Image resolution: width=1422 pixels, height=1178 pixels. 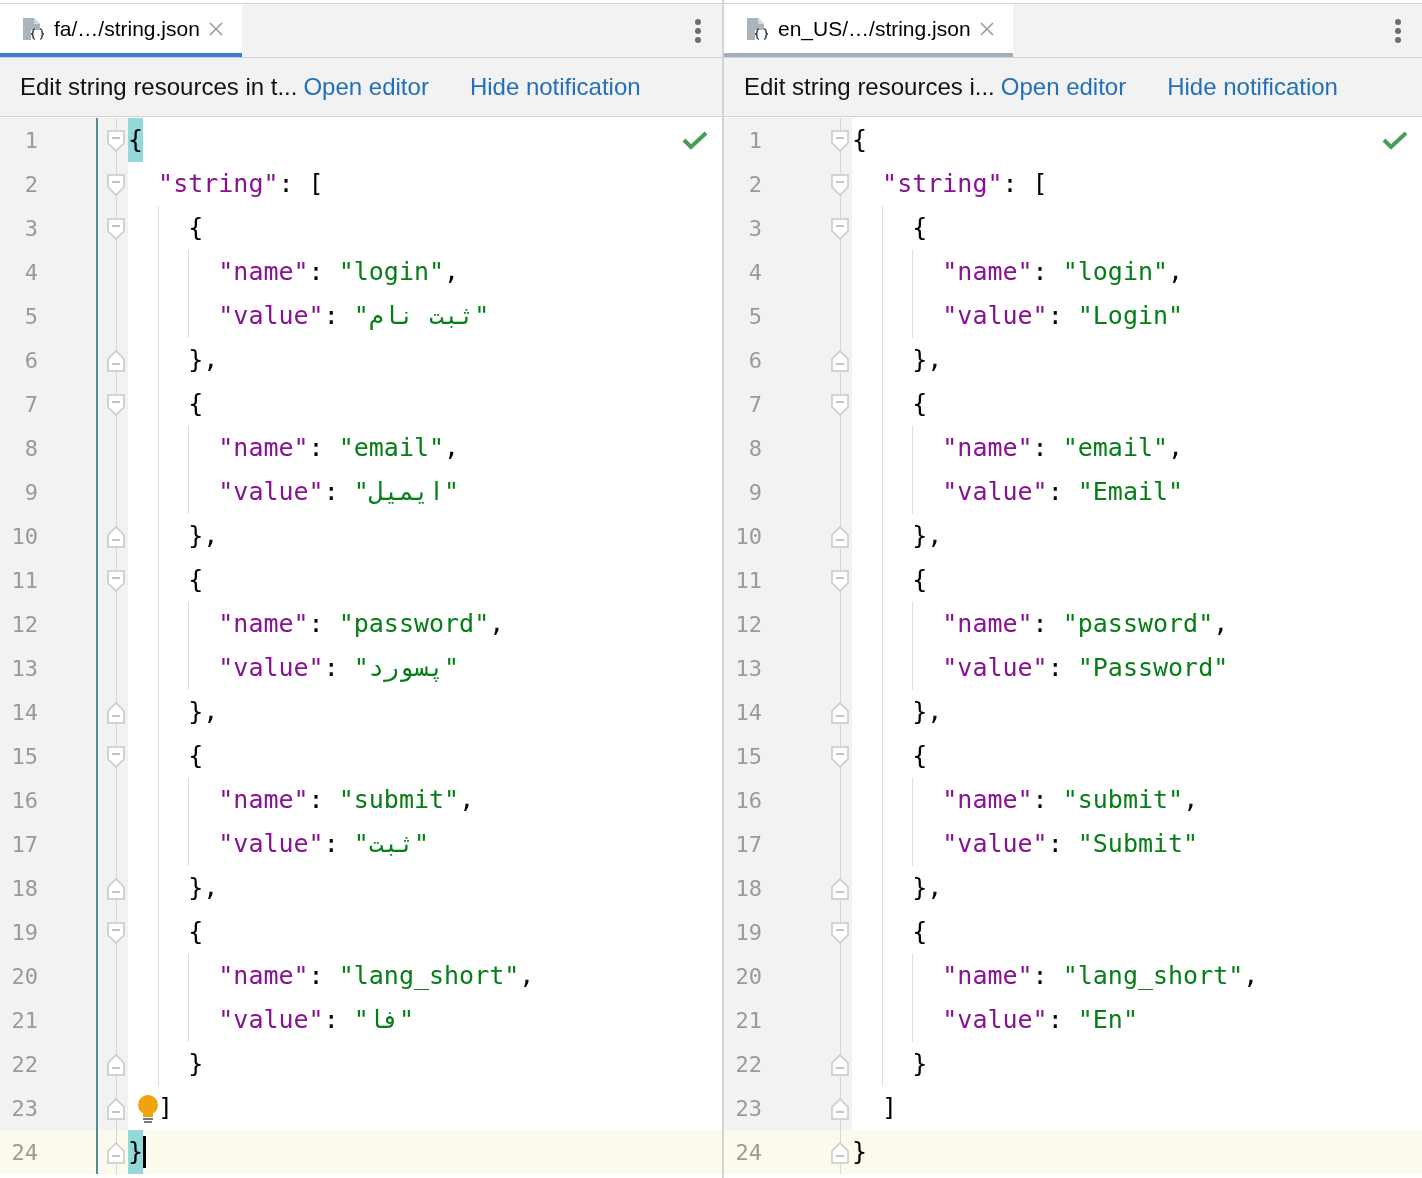 What do you see at coordinates (754, 404) in the screenshot?
I see `line-number: 7` at bounding box center [754, 404].